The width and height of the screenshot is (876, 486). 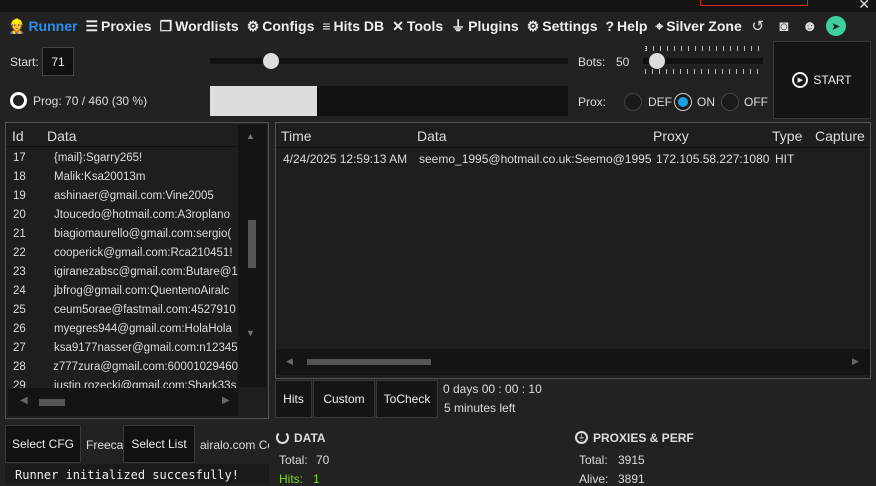 I want to click on list-item: 21 biagiomaurello@gmail.com:sergio(, so click(x=122, y=233).